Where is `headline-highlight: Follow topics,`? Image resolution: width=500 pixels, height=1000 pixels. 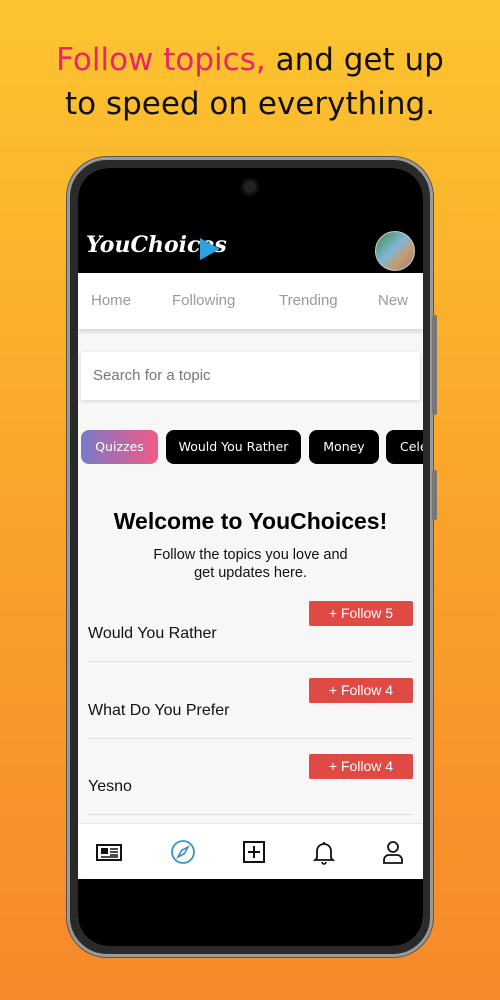 headline-highlight: Follow topics, is located at coordinates (161, 60).